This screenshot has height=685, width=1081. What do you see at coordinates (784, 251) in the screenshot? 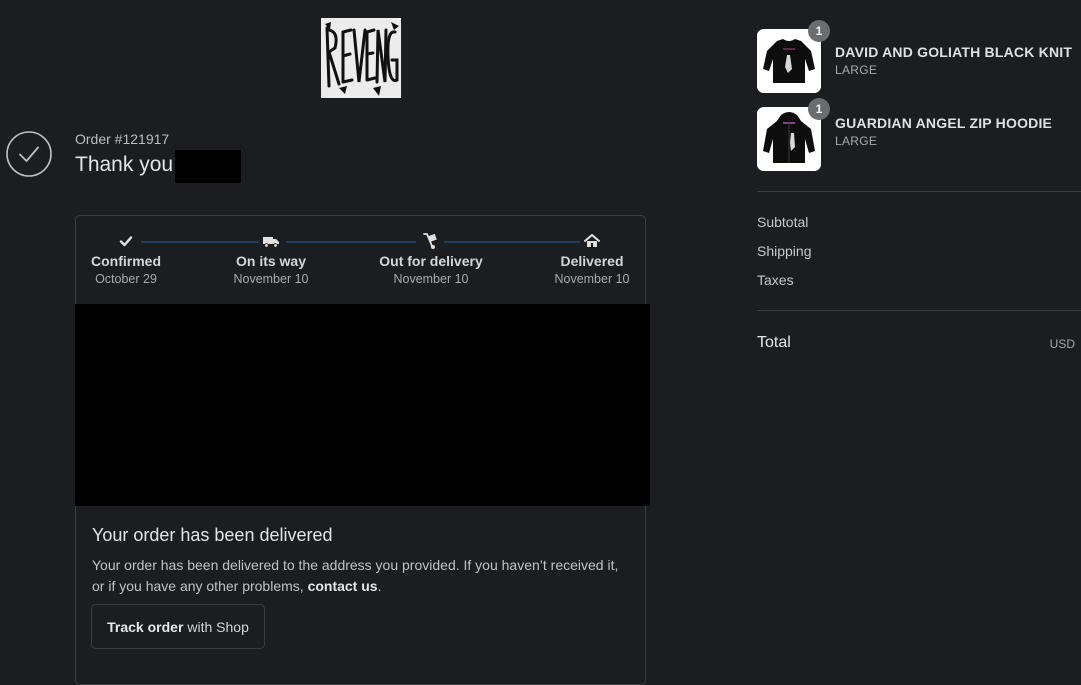
I see `shipping-label: Shipping` at bounding box center [784, 251].